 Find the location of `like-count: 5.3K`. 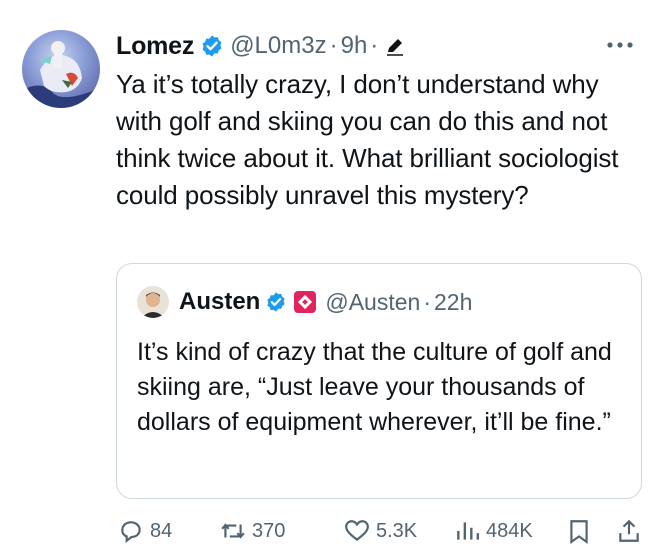

like-count: 5.3K is located at coordinates (397, 530).